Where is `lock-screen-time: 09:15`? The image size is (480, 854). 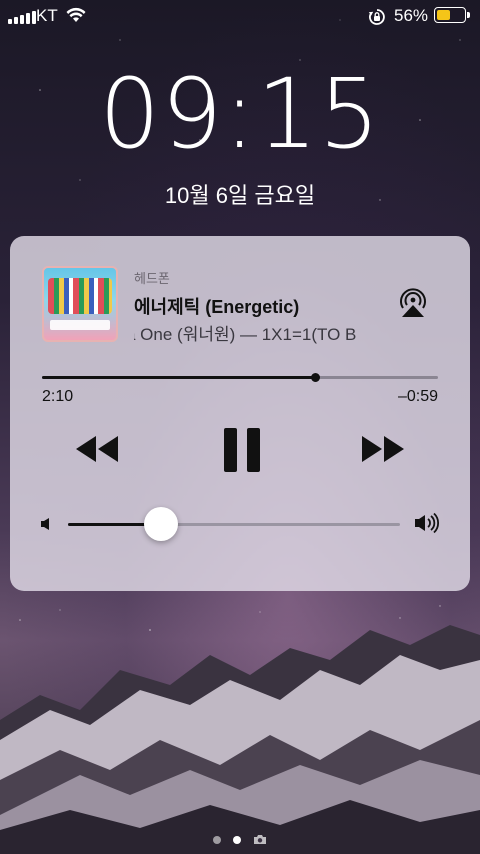 lock-screen-time: 09:15 is located at coordinates (240, 114).